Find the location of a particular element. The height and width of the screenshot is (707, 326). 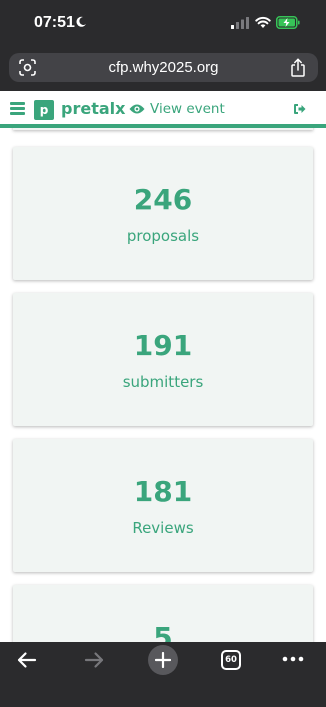

share-icon is located at coordinates (298, 67).